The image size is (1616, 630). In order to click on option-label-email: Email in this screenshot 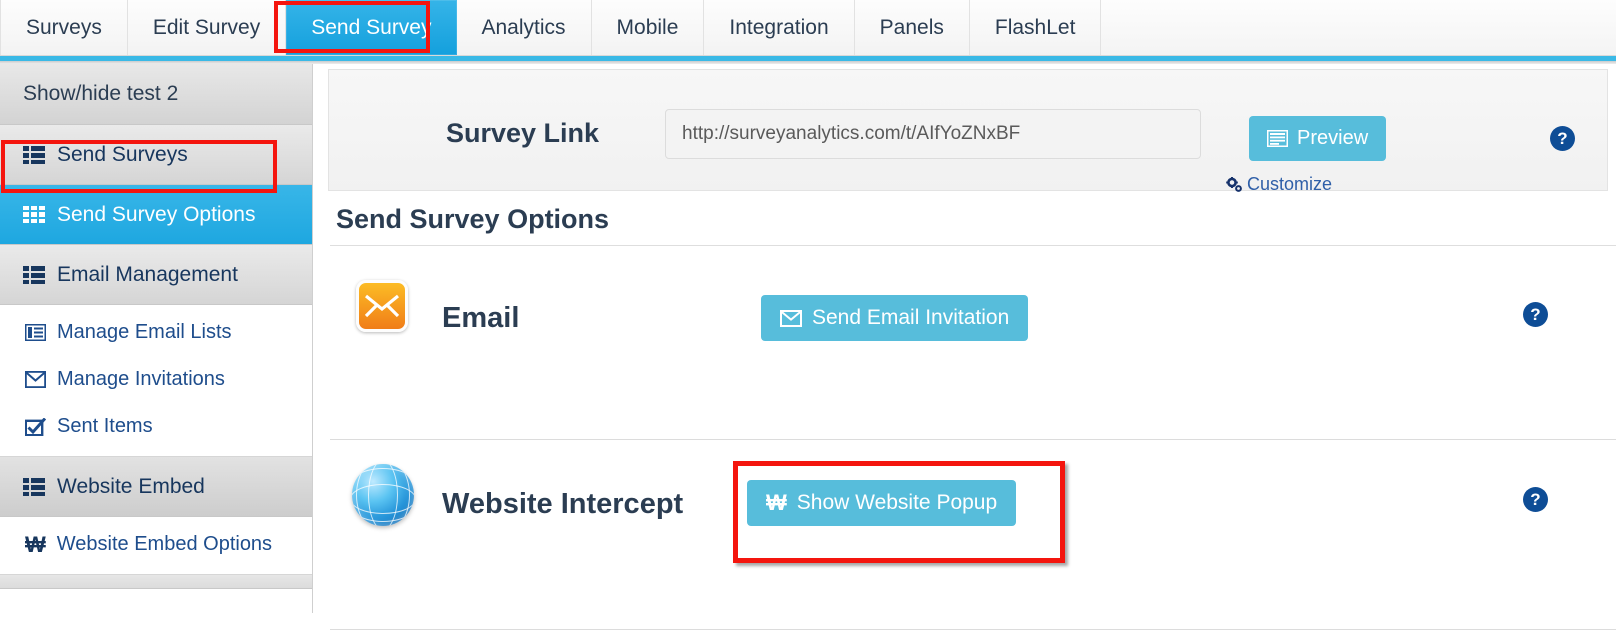, I will do `click(481, 318)`.